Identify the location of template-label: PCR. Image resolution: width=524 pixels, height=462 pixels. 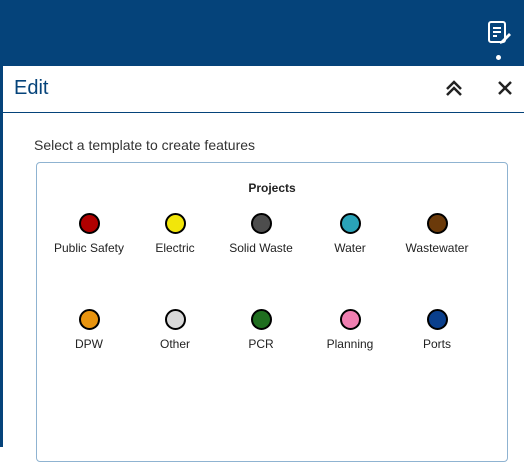
(261, 344).